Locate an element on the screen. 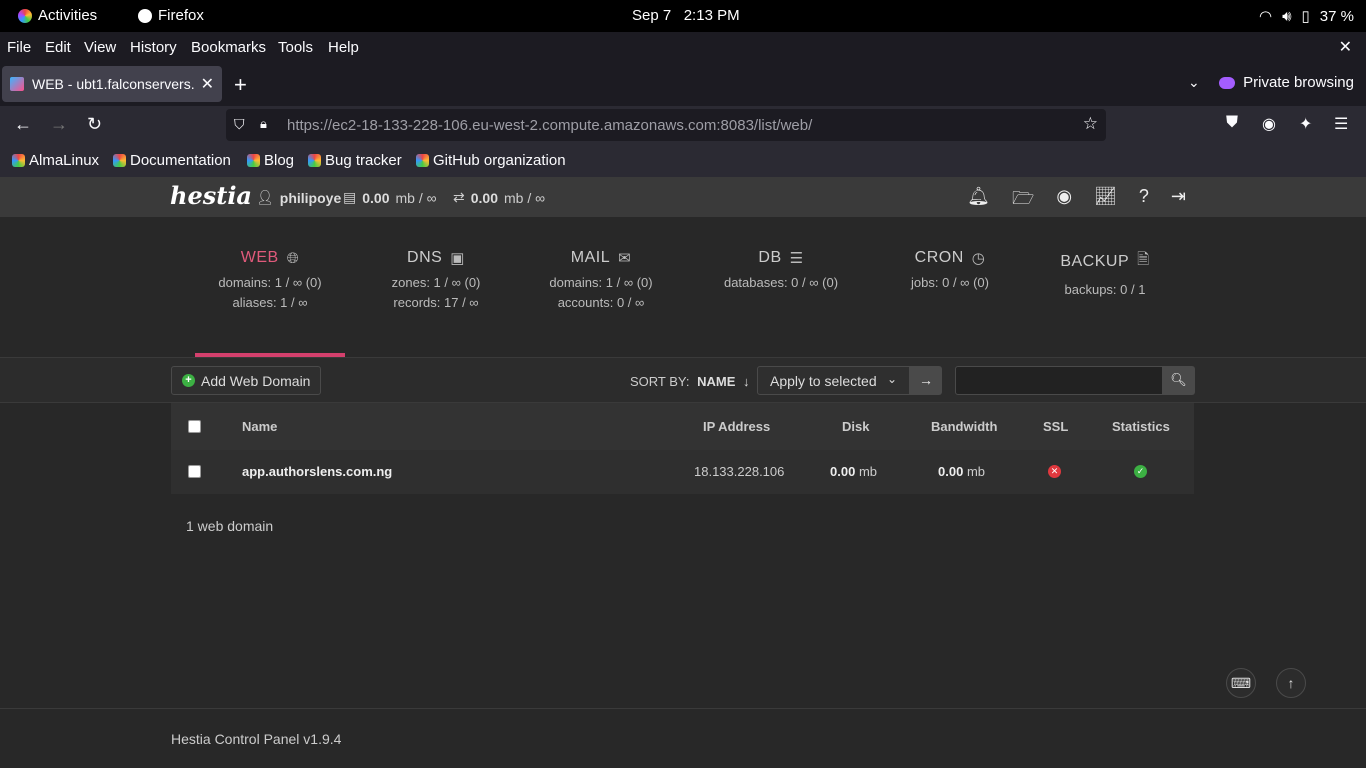  bookmark-github: GitHub organization is located at coordinates (491, 160).